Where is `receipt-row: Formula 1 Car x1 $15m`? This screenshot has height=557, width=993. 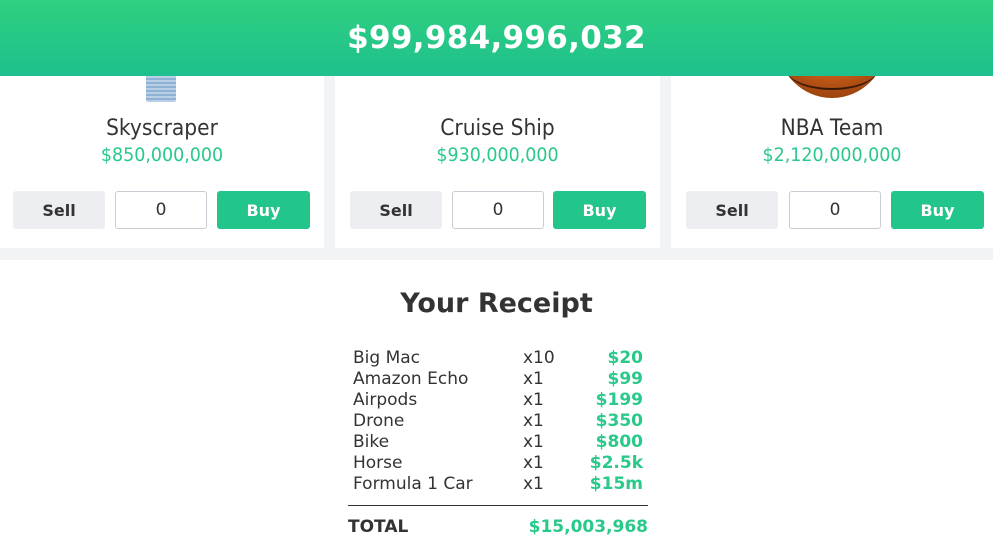
receipt-row: Formula 1 Car x1 $15m is located at coordinates (498, 484).